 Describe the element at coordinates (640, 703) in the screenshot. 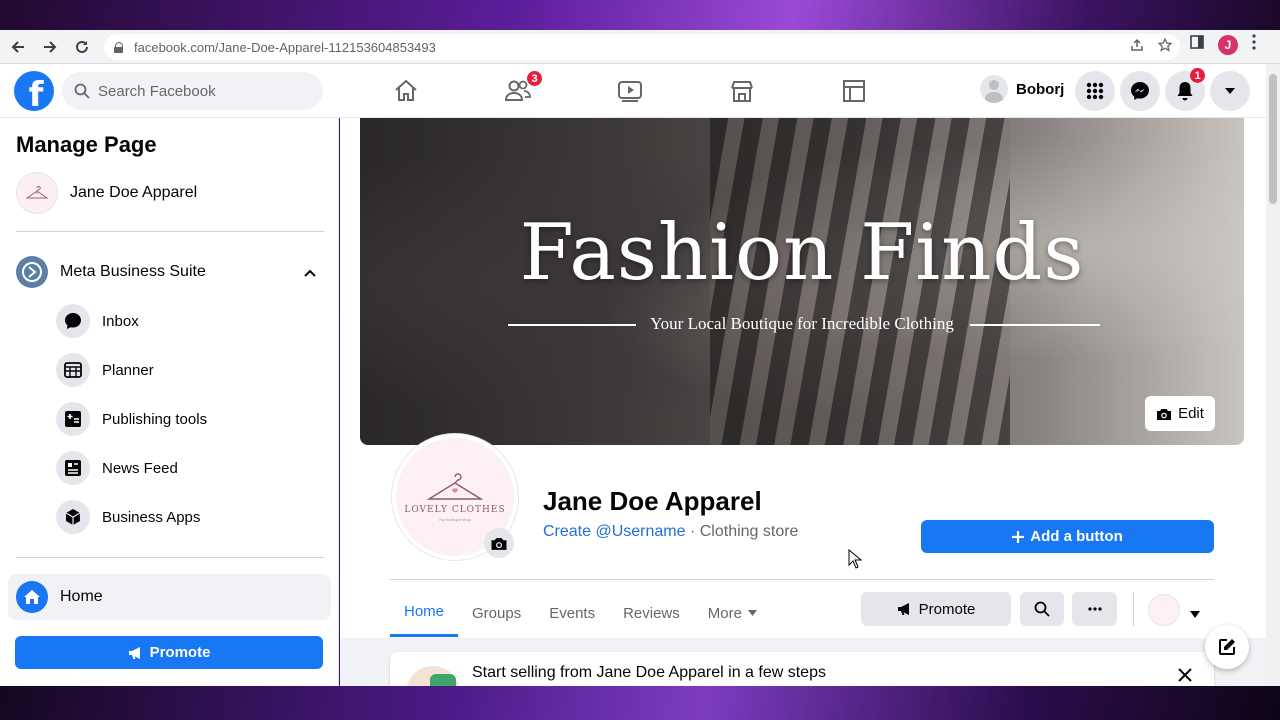

I see `desktop-background-bottom` at that location.